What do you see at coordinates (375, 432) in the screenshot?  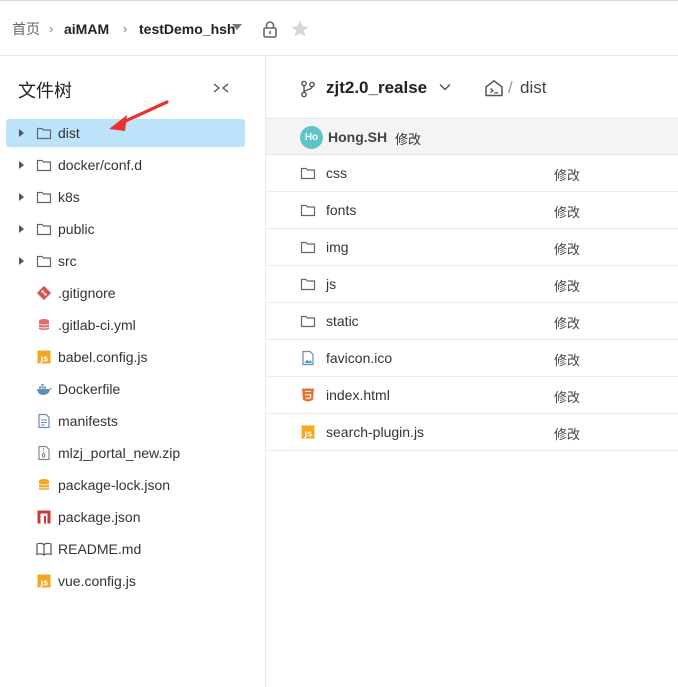 I see `file-name-link: search-plugin.js` at bounding box center [375, 432].